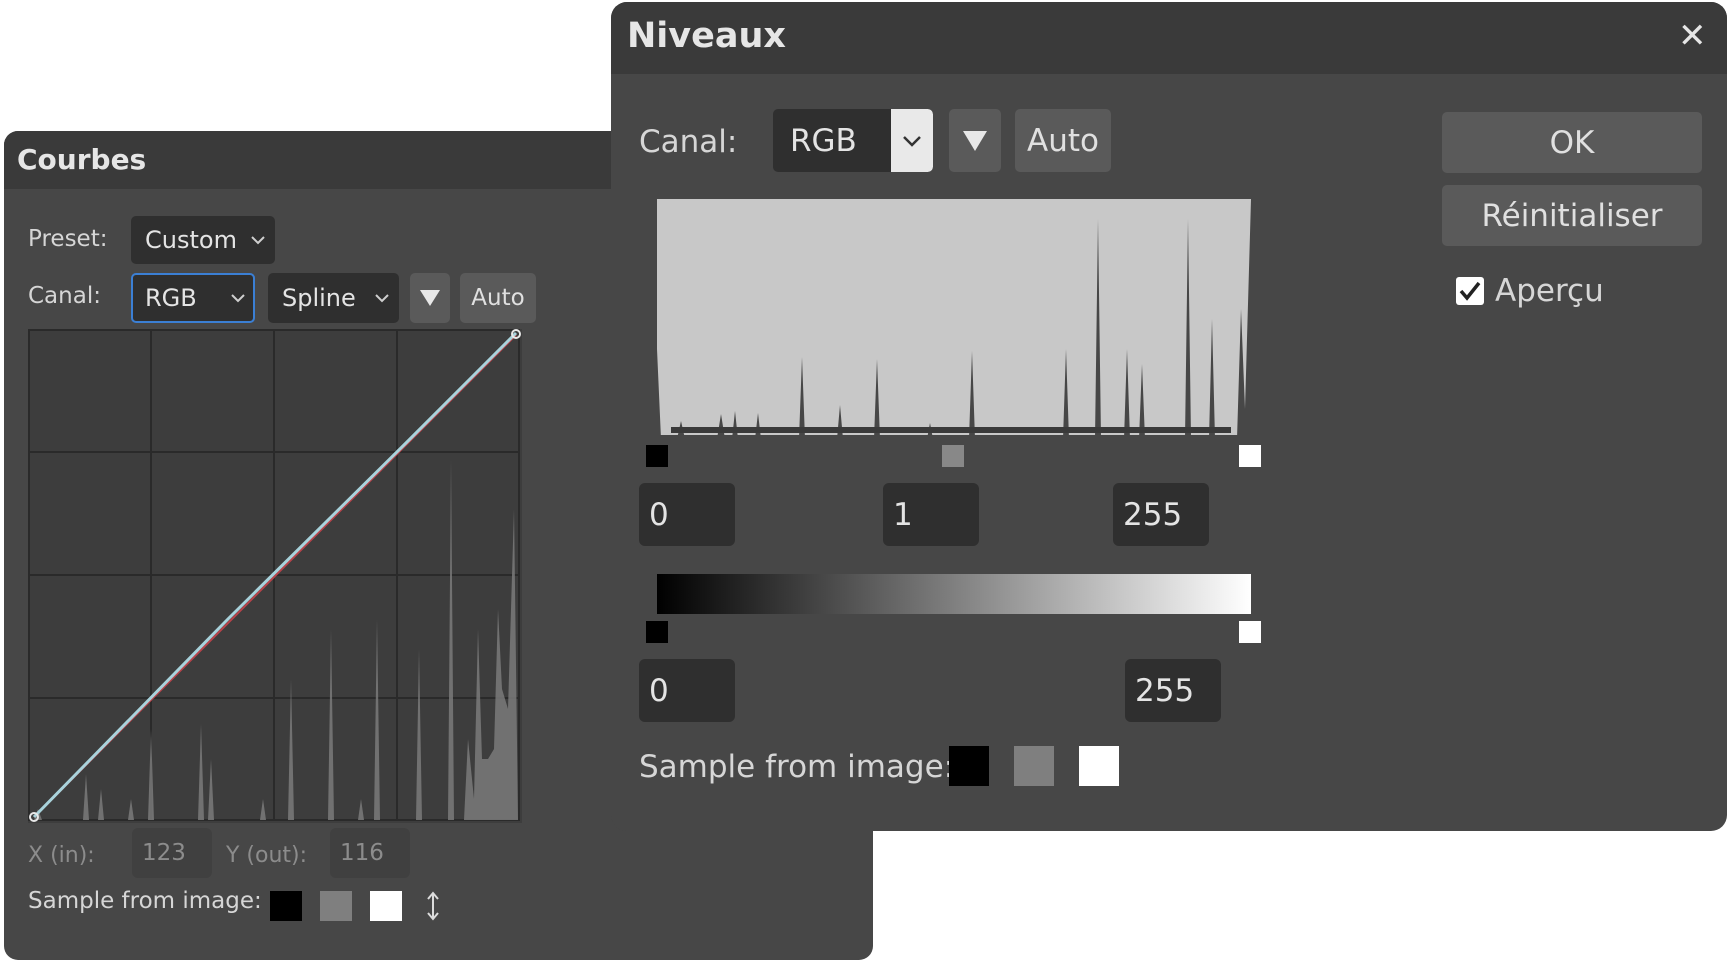 The image size is (1728, 962). What do you see at coordinates (797, 767) in the screenshot?
I see `levels-sample-label: Sample from image:` at bounding box center [797, 767].